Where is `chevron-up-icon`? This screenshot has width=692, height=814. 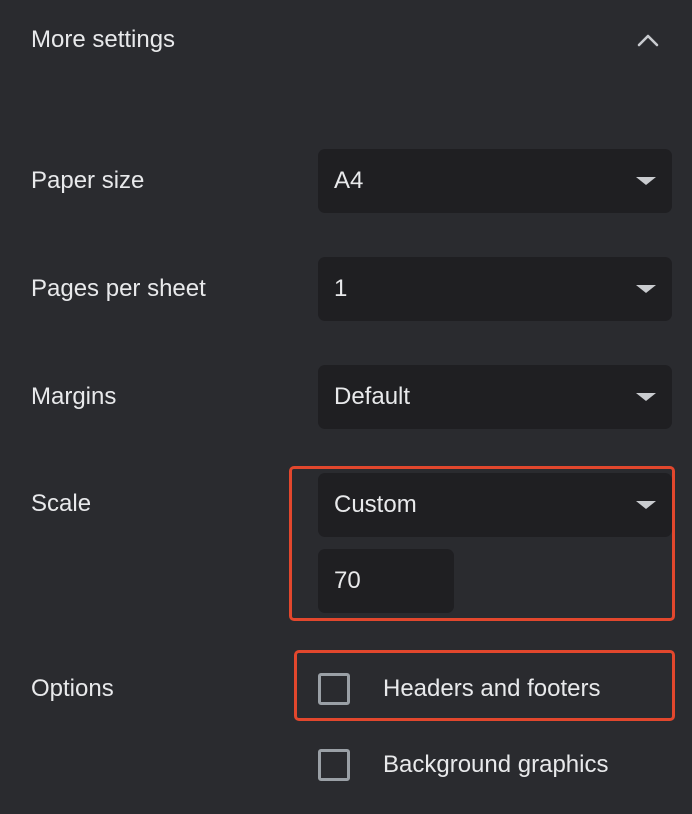
chevron-up-icon is located at coordinates (648, 40).